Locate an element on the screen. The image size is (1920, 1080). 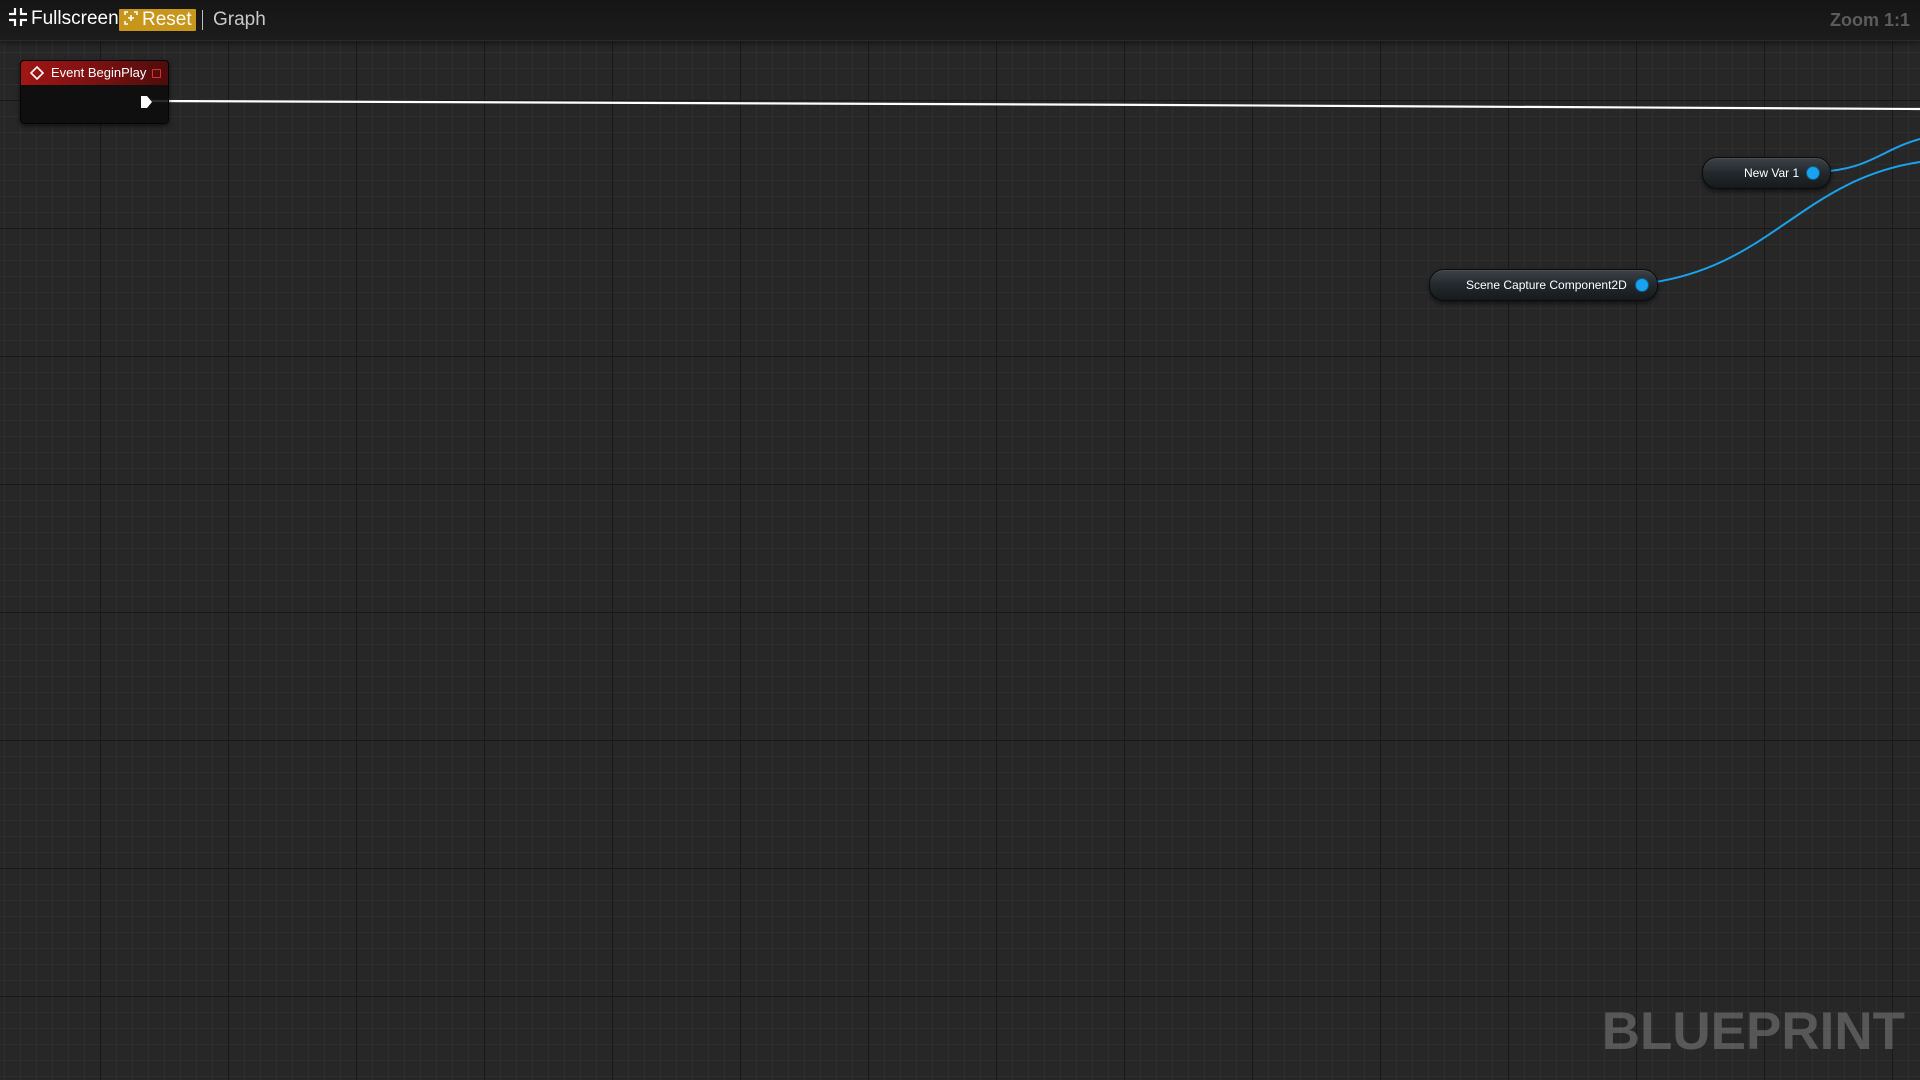
event-beginplay-node: Event BeginPlay is located at coordinates (94, 92).